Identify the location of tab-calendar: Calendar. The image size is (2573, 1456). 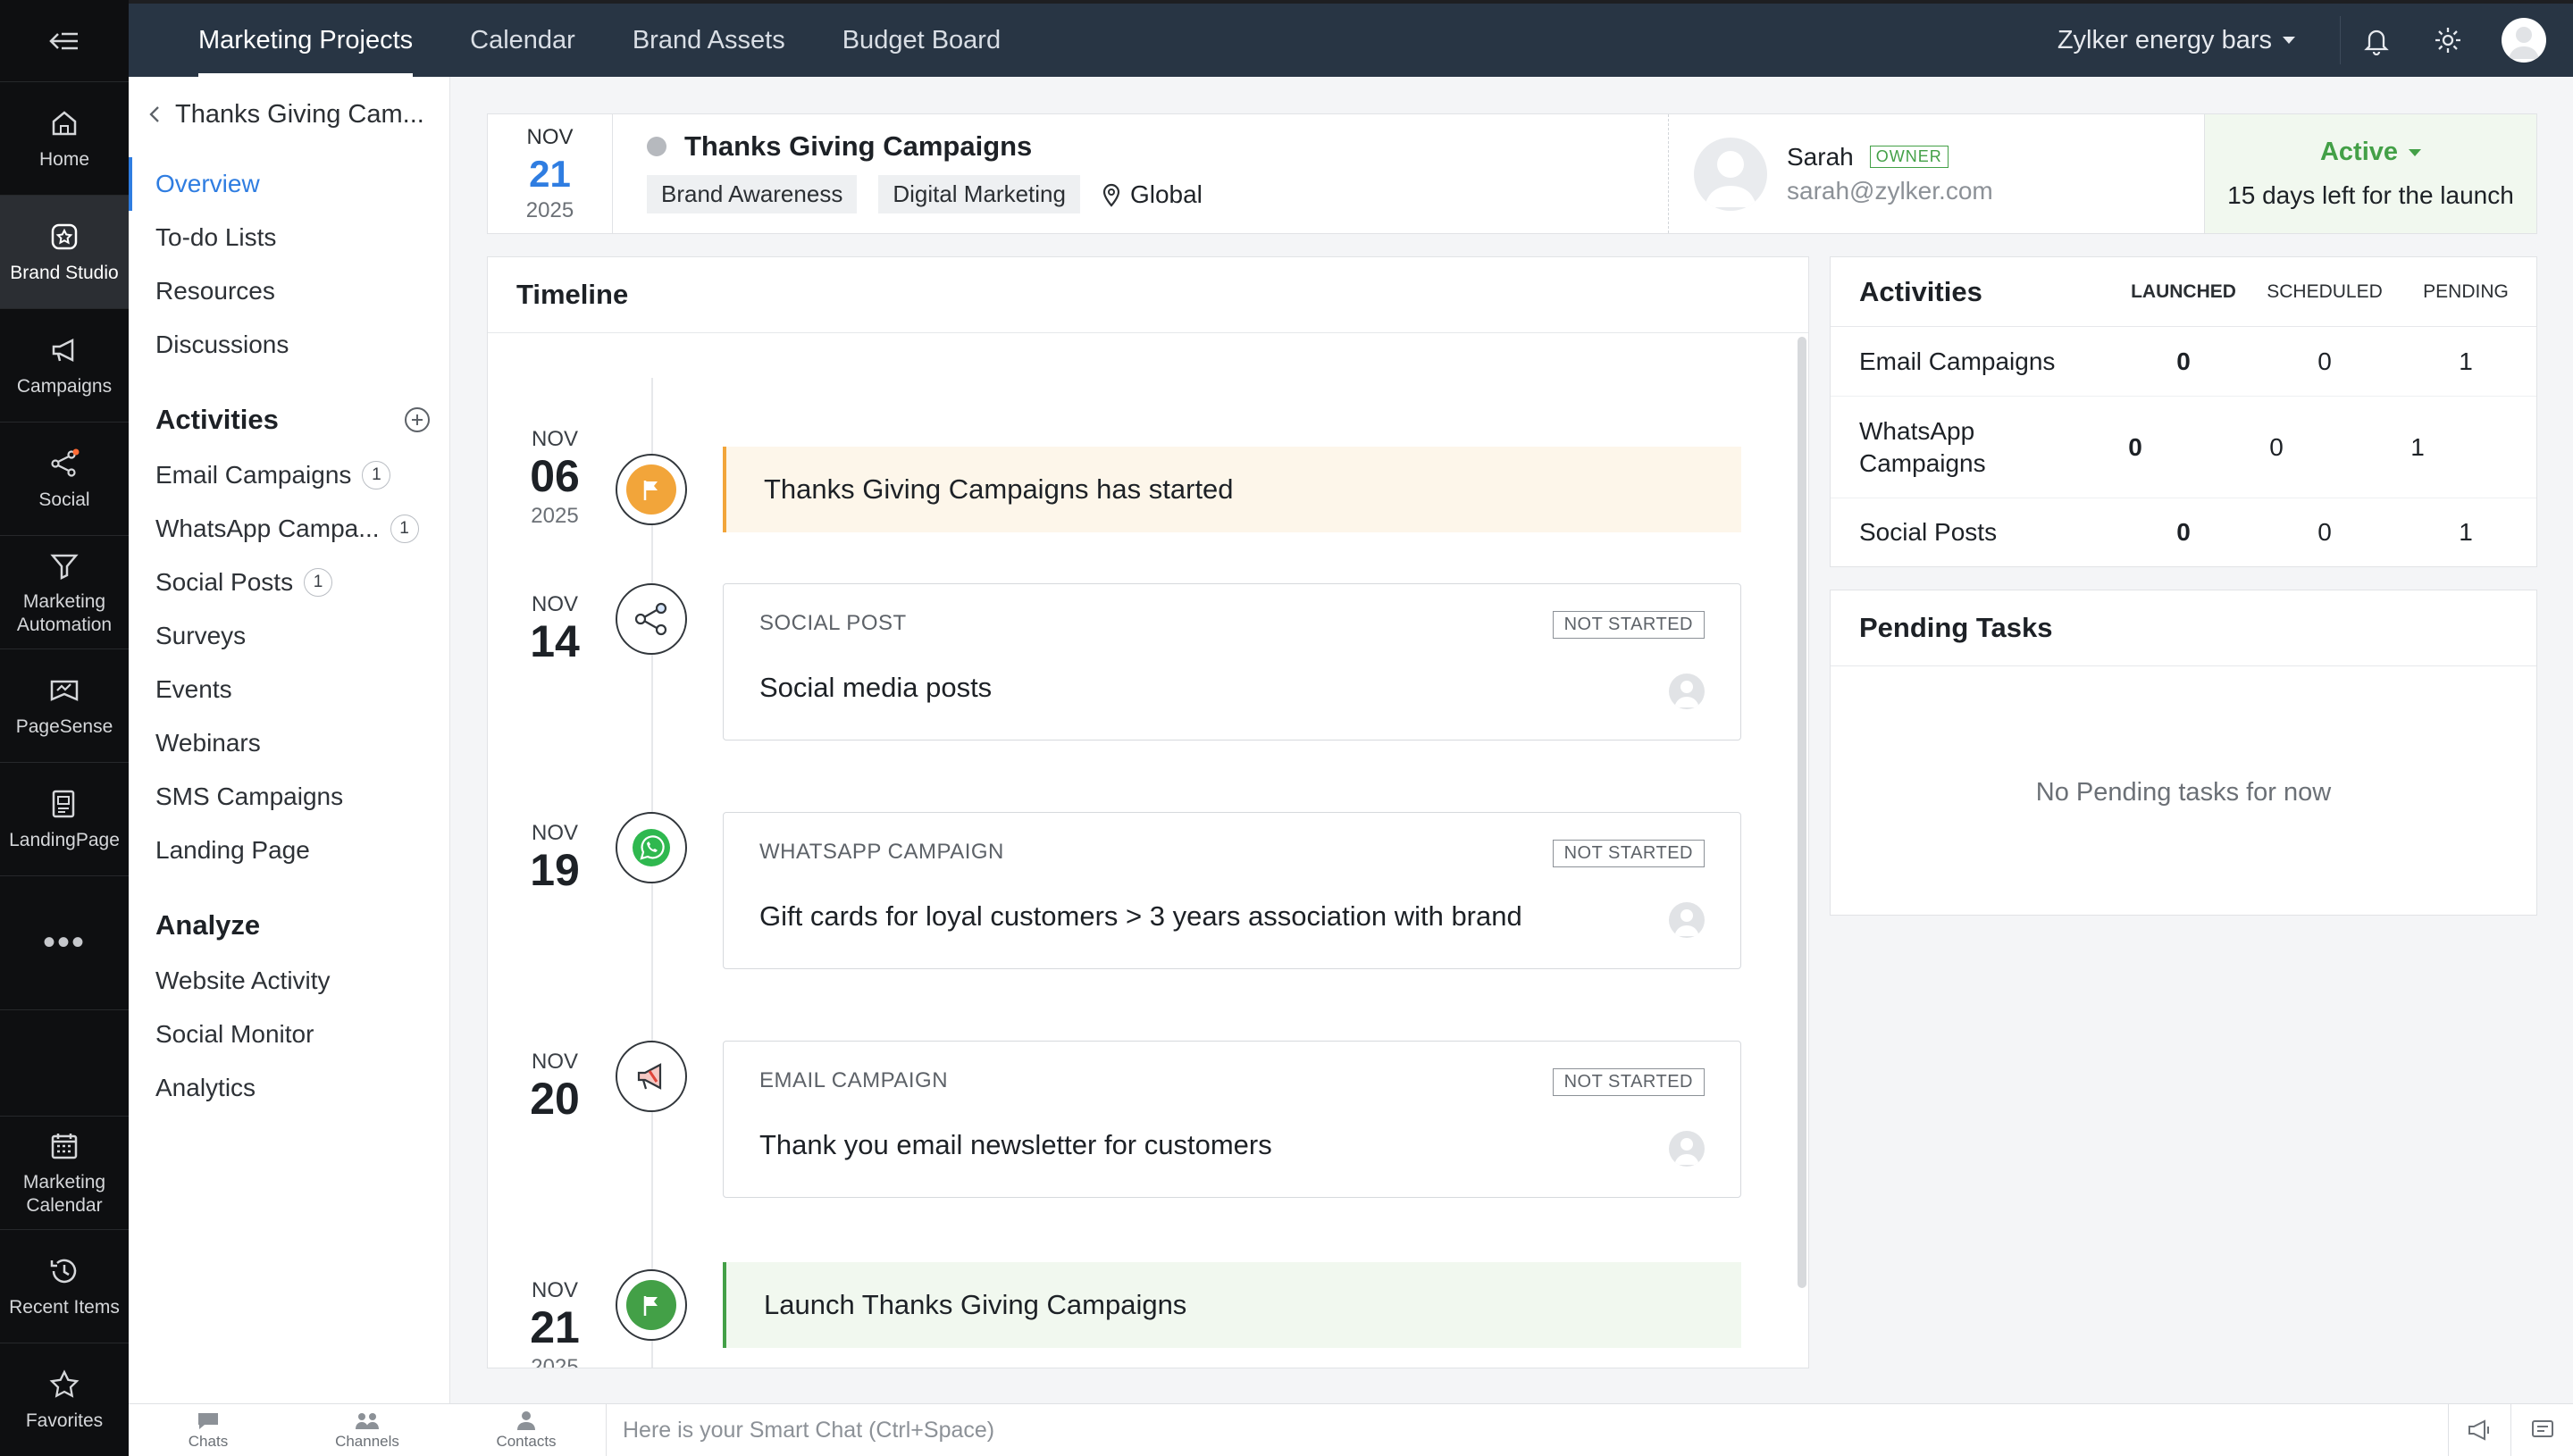
(522, 40).